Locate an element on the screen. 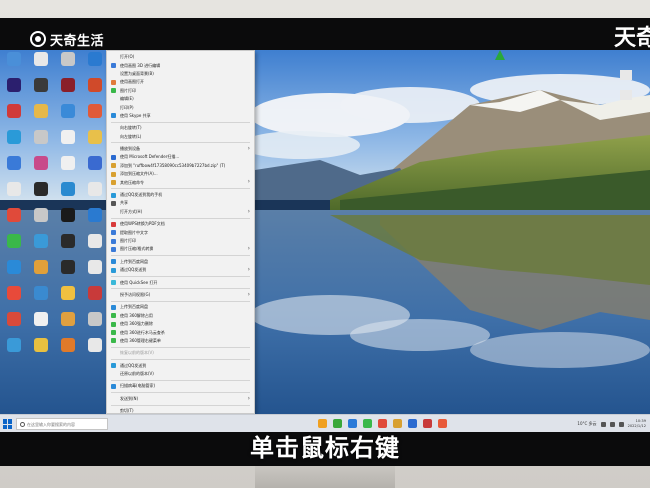 Image resolution: width=650 pixels, height=488 pixels. context-menu-item: 通过QQ发送到 › is located at coordinates (180, 270).